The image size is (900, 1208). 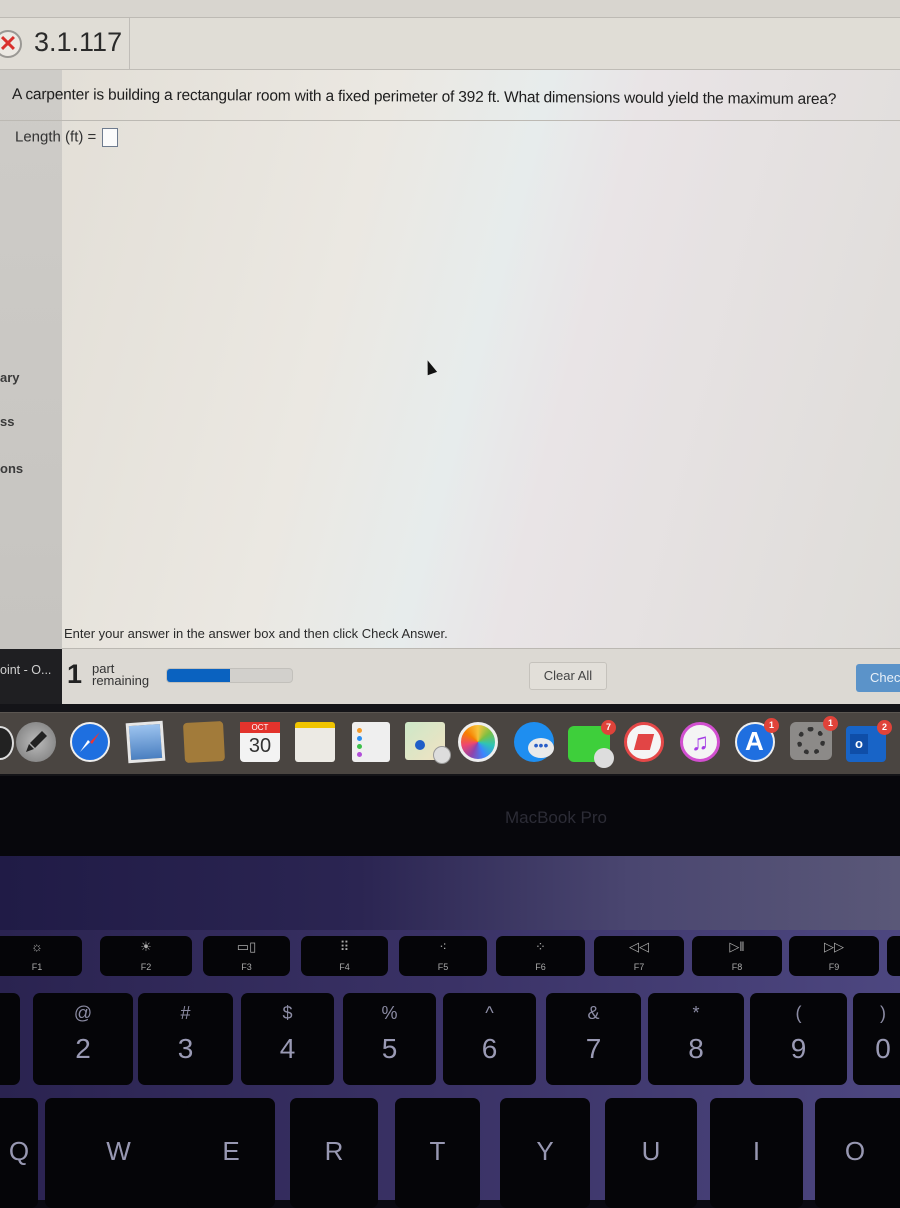 What do you see at coordinates (700, 742) in the screenshot?
I see `music-icon: ♫` at bounding box center [700, 742].